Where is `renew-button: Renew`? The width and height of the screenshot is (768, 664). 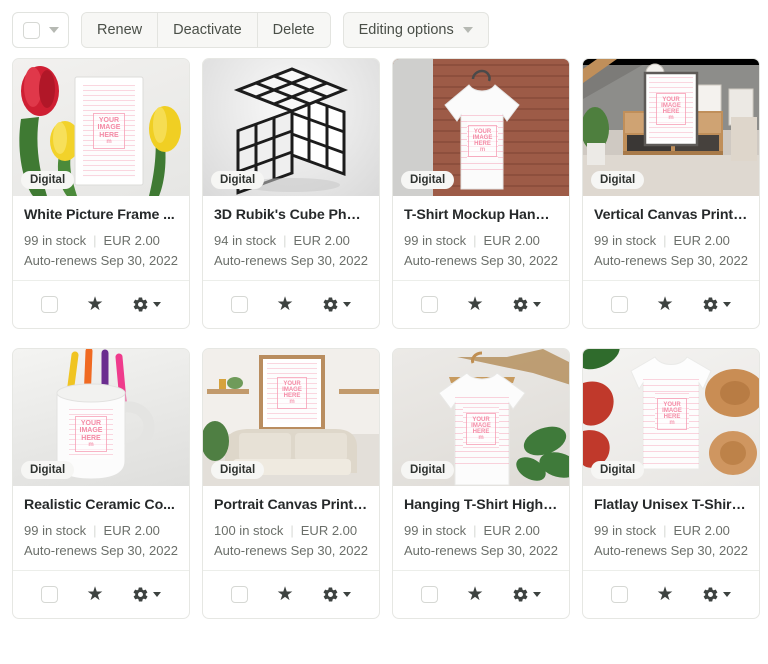
renew-button: Renew is located at coordinates (120, 30).